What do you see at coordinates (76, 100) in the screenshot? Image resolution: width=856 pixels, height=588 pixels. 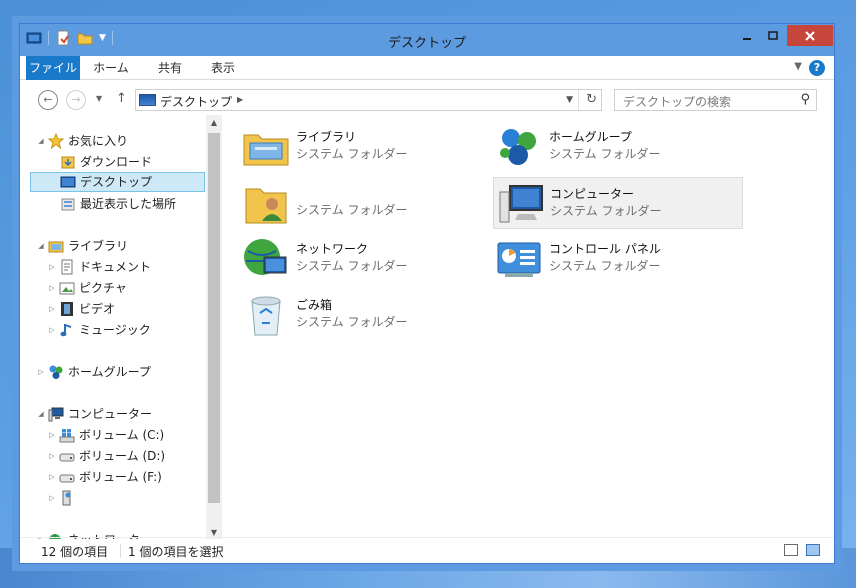 I see `forward-button: →` at bounding box center [76, 100].